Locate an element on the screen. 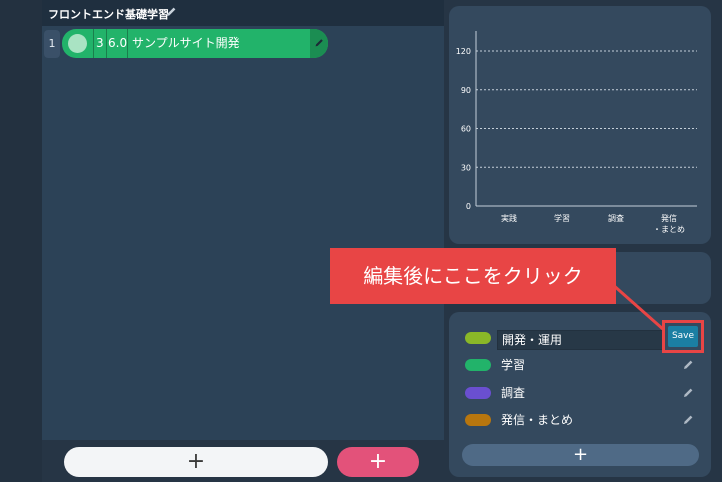 The image size is (722, 482). board-title: フロントエンド基礎学習 is located at coordinates (108, 14).